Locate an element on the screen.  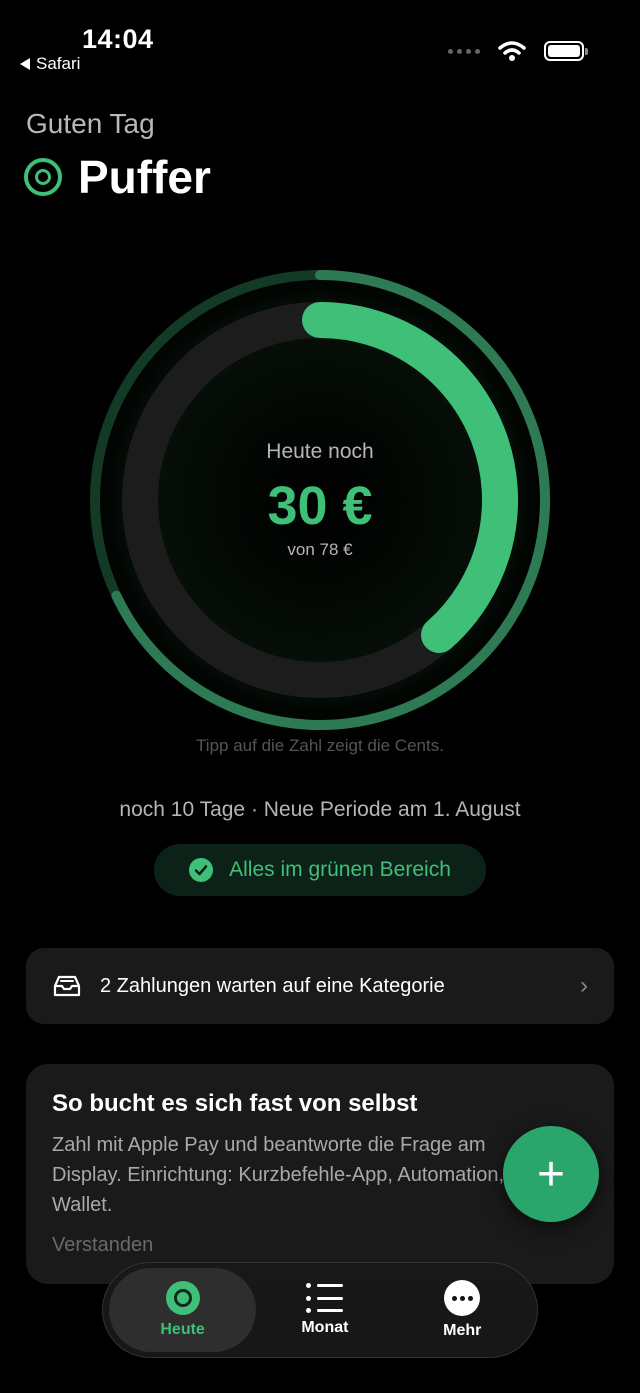
tab-label: Mehr is located at coordinates (462, 1330).